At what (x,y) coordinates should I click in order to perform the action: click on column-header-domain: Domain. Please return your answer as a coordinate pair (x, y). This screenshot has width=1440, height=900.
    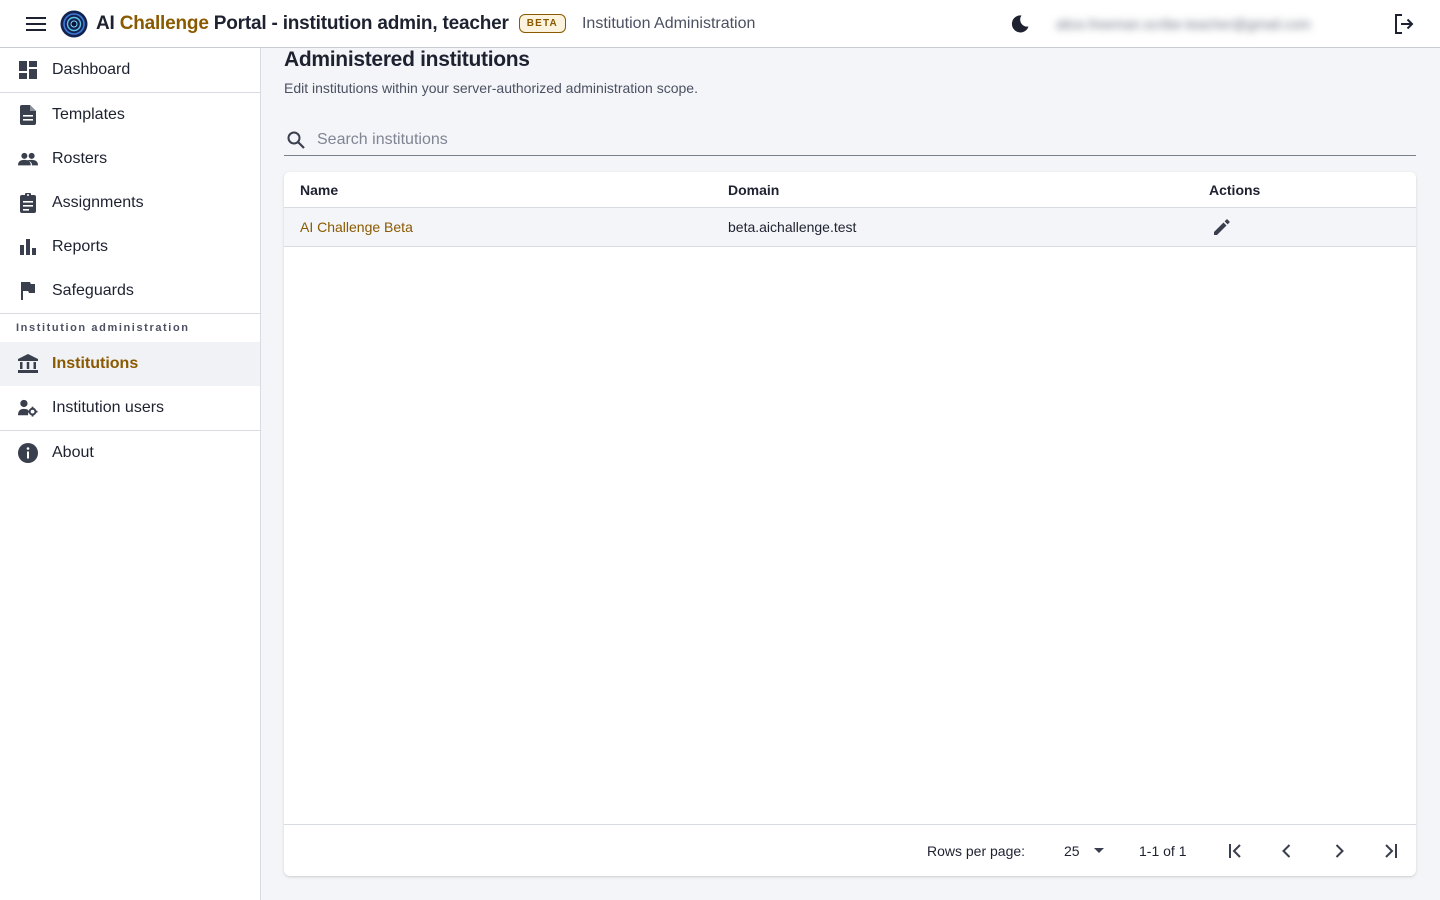
    Looking at the image, I should click on (753, 190).